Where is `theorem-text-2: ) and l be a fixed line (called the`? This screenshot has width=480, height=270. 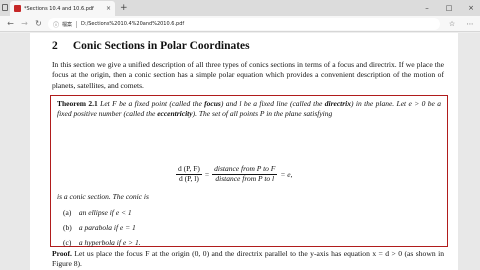 theorem-text-2: ) and l be a fixed line (called the is located at coordinates (272, 103).